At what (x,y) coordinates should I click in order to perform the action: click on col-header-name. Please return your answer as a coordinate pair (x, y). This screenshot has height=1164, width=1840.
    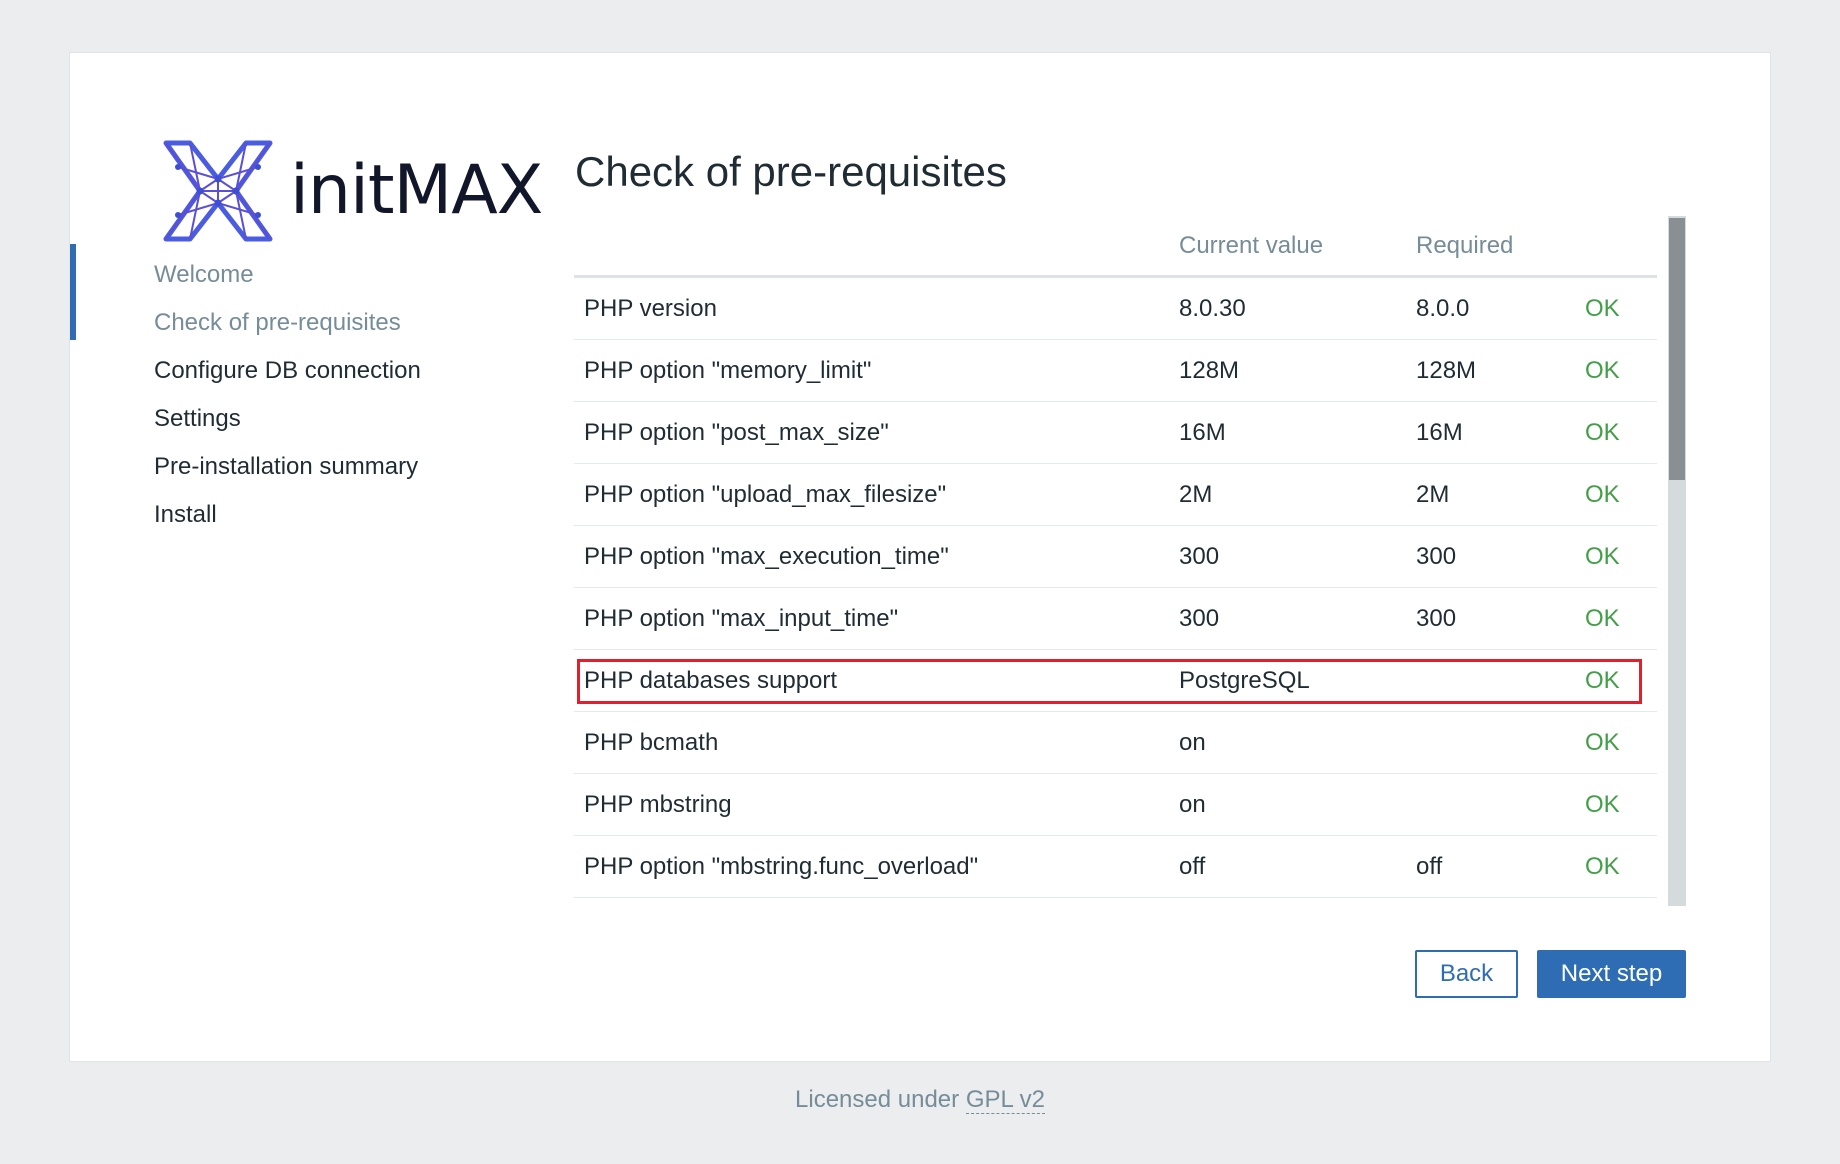
    Looking at the image, I should click on (871, 247).